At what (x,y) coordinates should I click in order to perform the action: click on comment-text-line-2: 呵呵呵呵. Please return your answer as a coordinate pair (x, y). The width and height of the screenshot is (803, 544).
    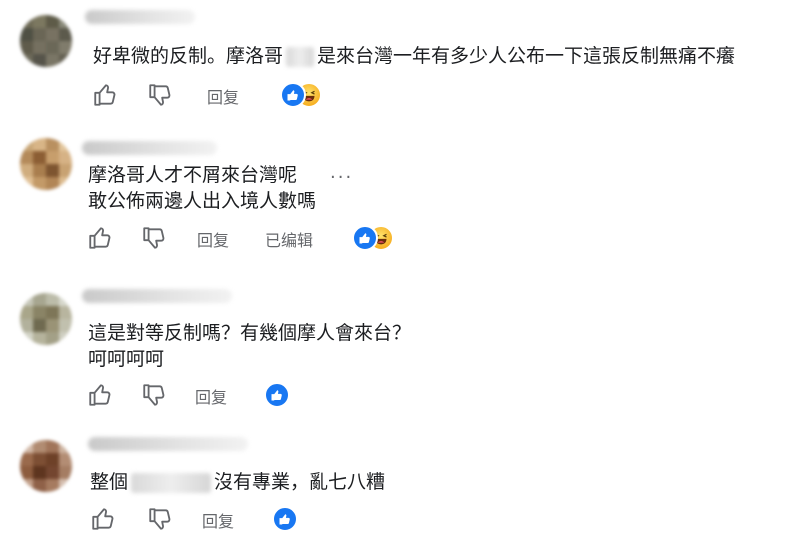
    Looking at the image, I should click on (126, 359).